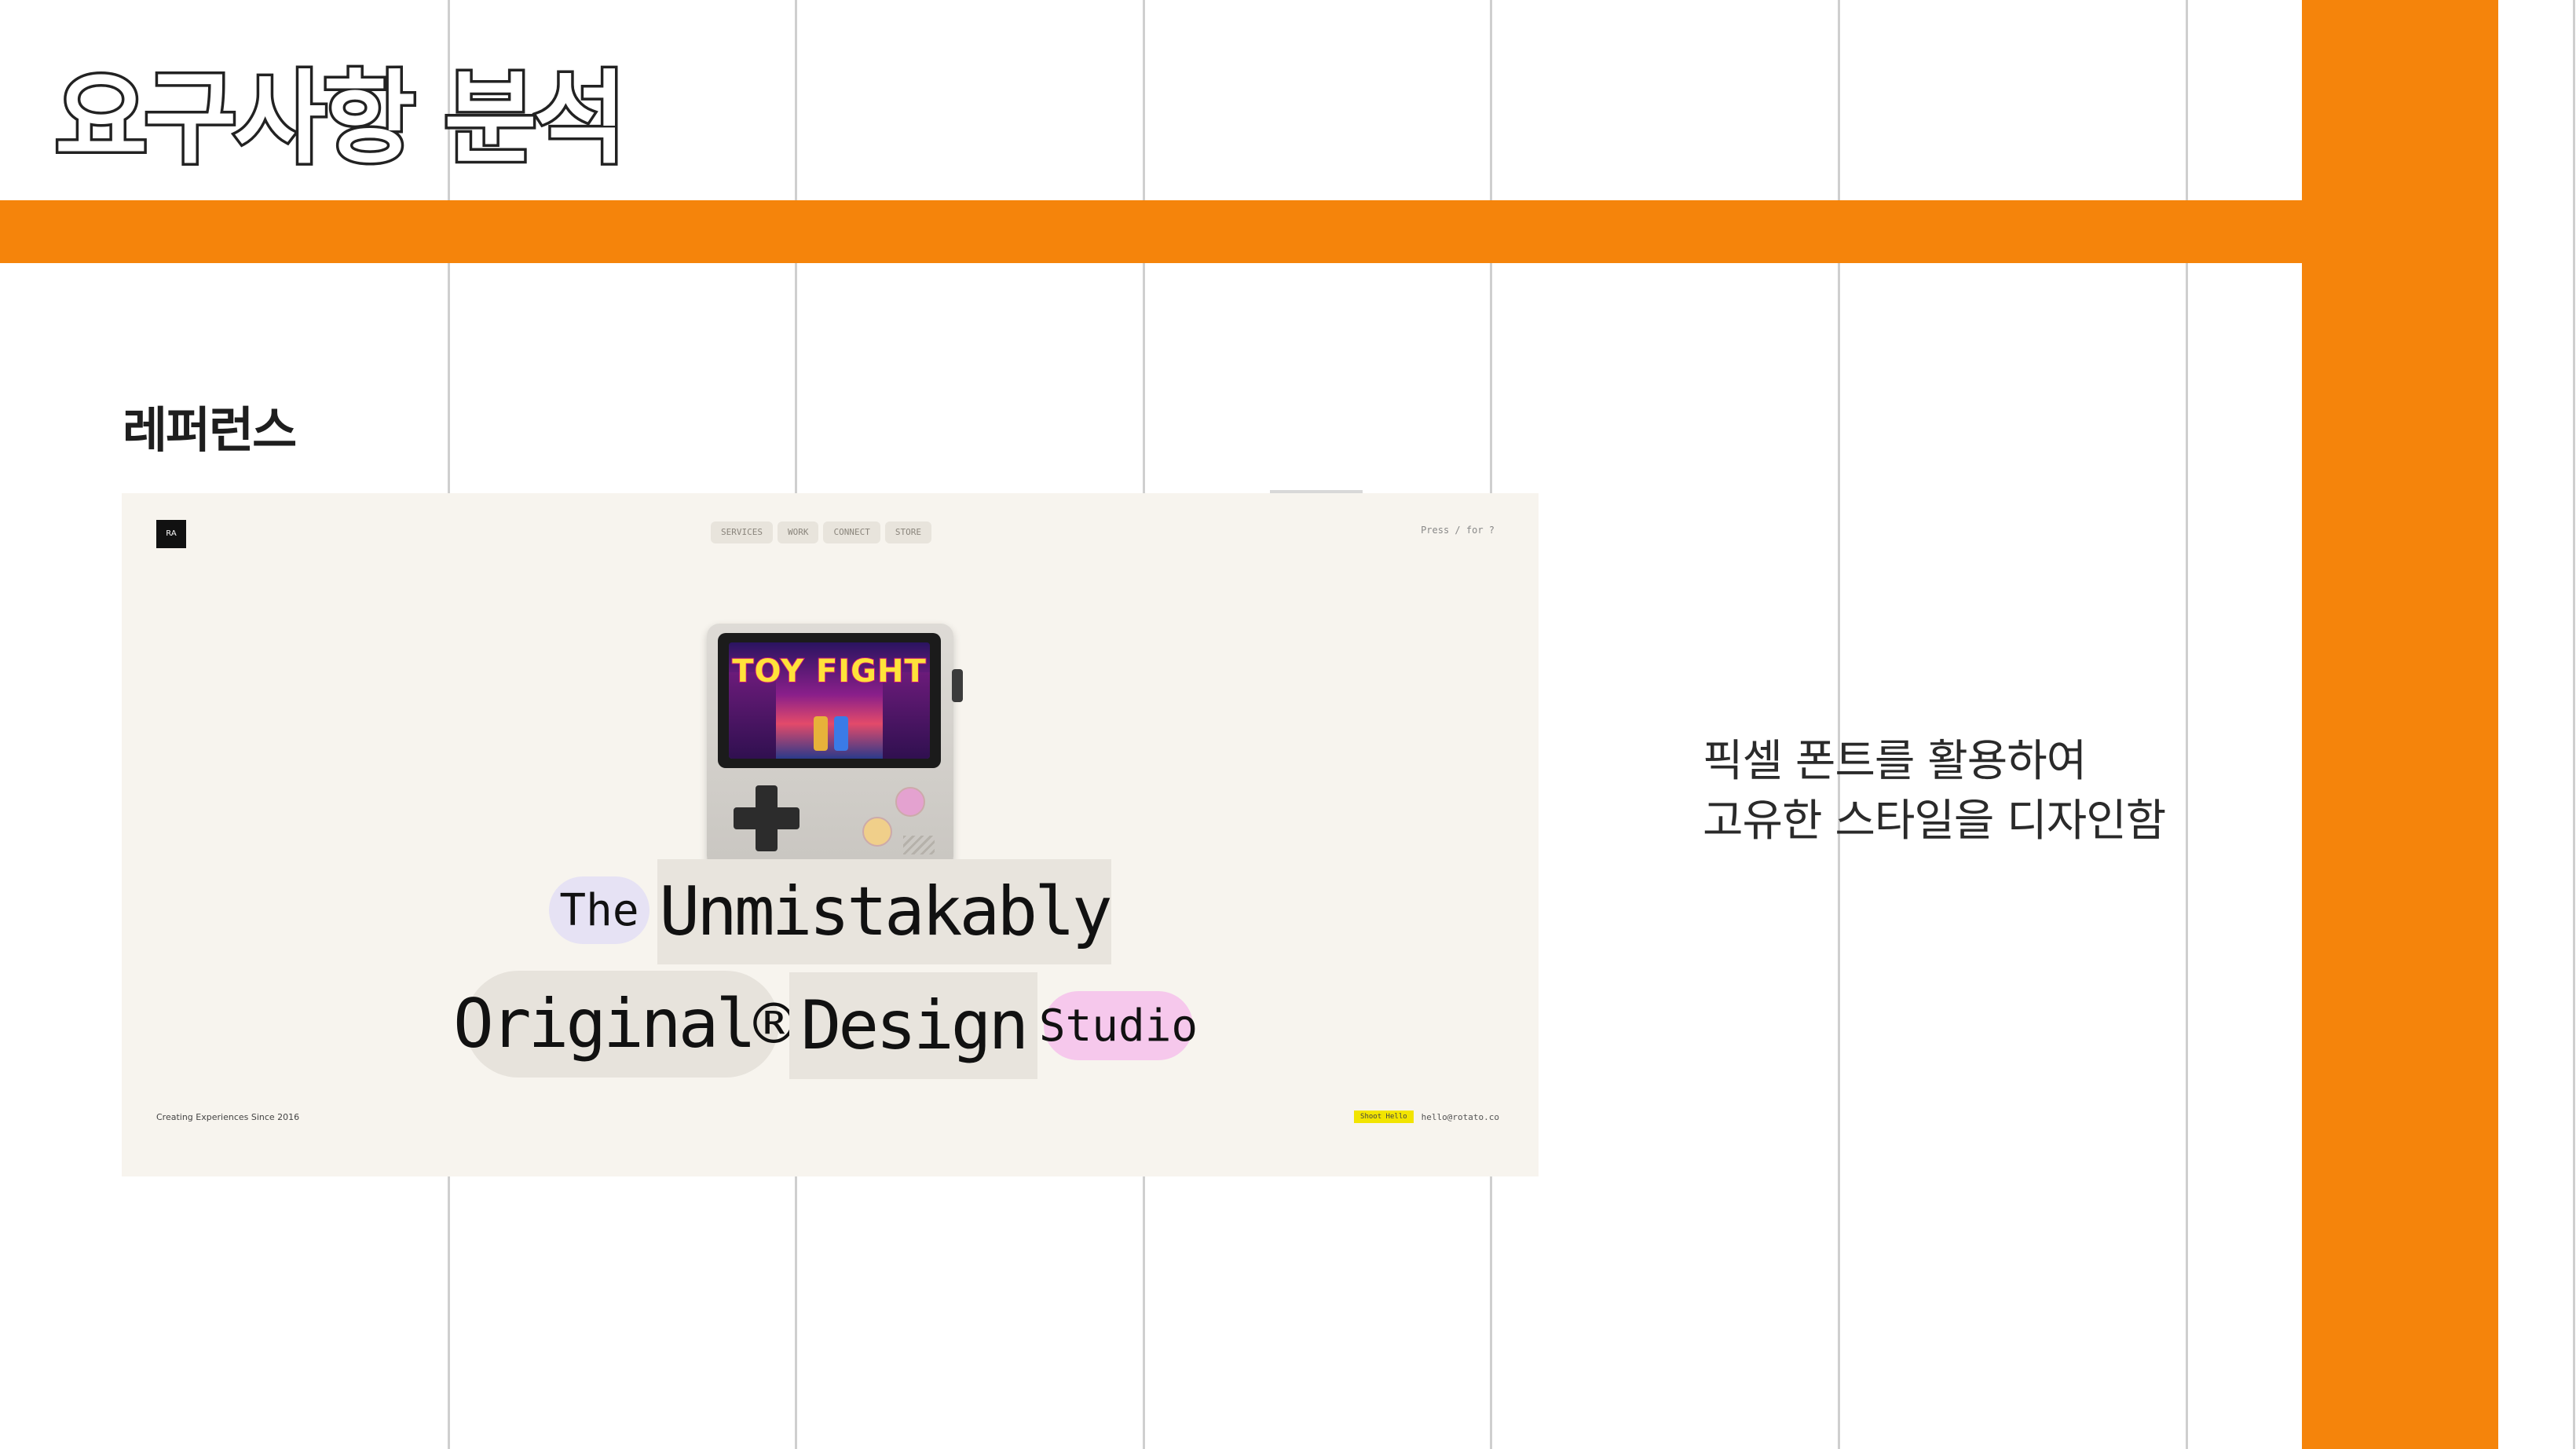 The image size is (2576, 1449). What do you see at coordinates (2537, 724) in the screenshot?
I see `right-margin` at bounding box center [2537, 724].